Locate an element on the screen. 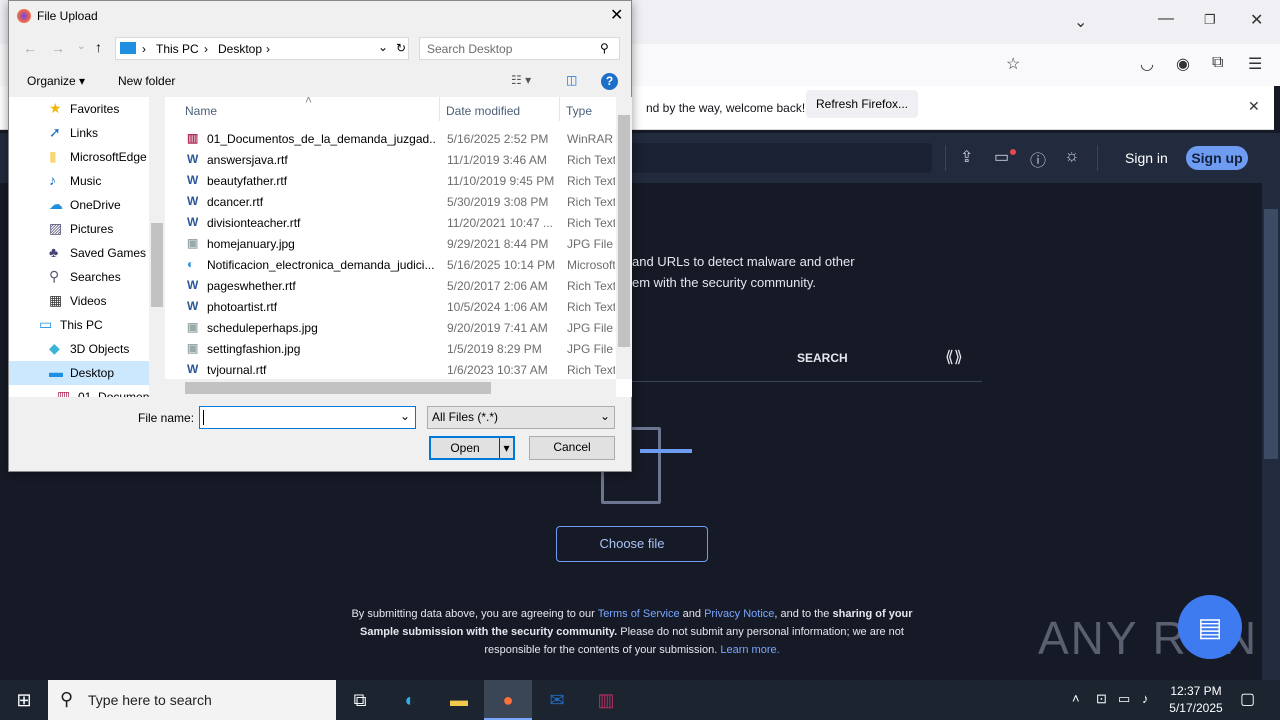 This screenshot has height=720, width=1280. sign-in-link: Sign in is located at coordinates (1146, 158).